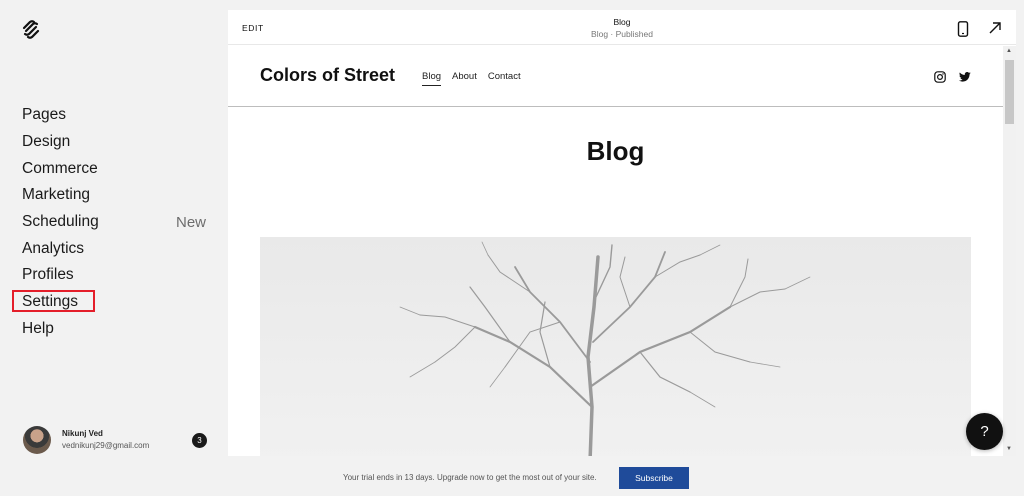 Image resolution: width=1024 pixels, height=496 pixels. Describe the element at coordinates (1009, 92) in the screenshot. I see `scroll-thumb` at that location.